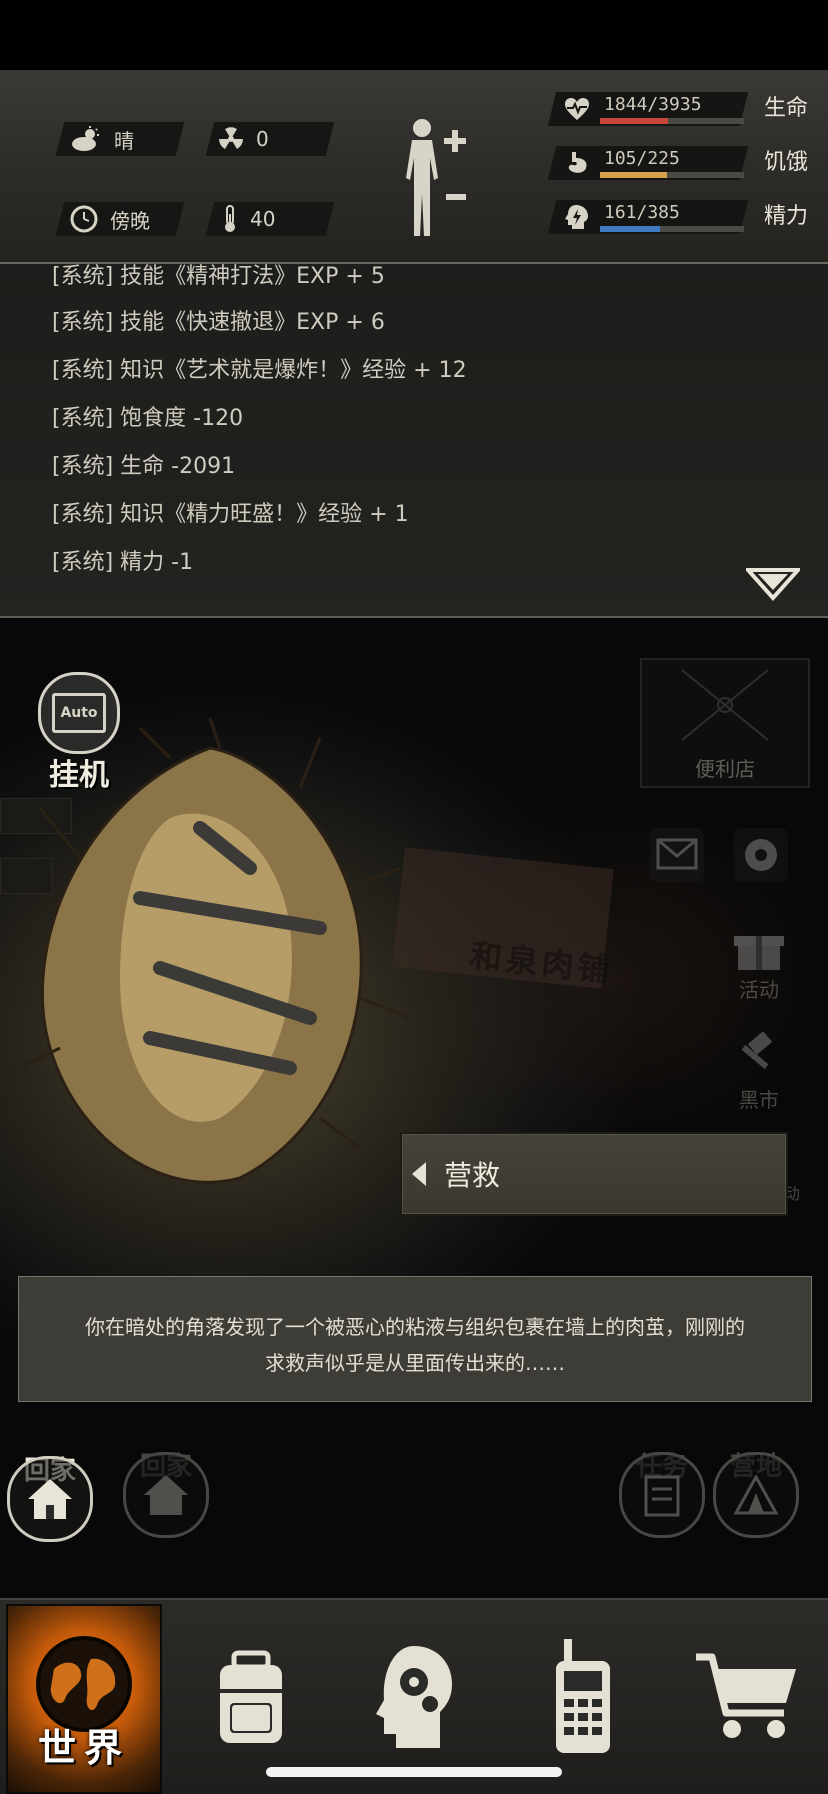 The width and height of the screenshot is (828, 1794). I want to click on settings-button, so click(761, 855).